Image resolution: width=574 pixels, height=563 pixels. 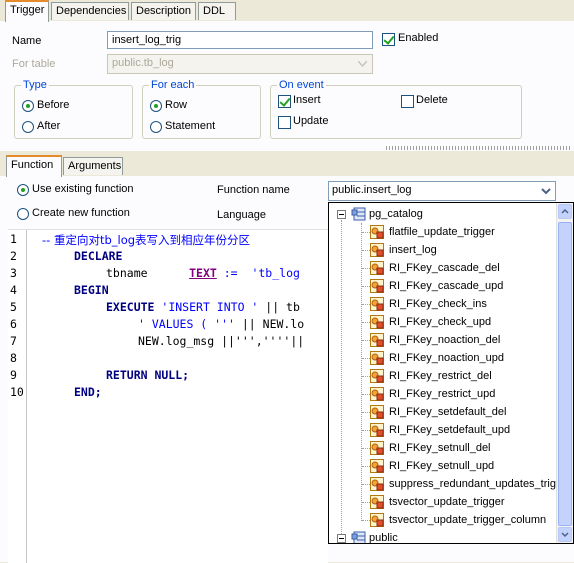 What do you see at coordinates (442, 191) in the screenshot?
I see `function-name-combo: public.insert_log` at bounding box center [442, 191].